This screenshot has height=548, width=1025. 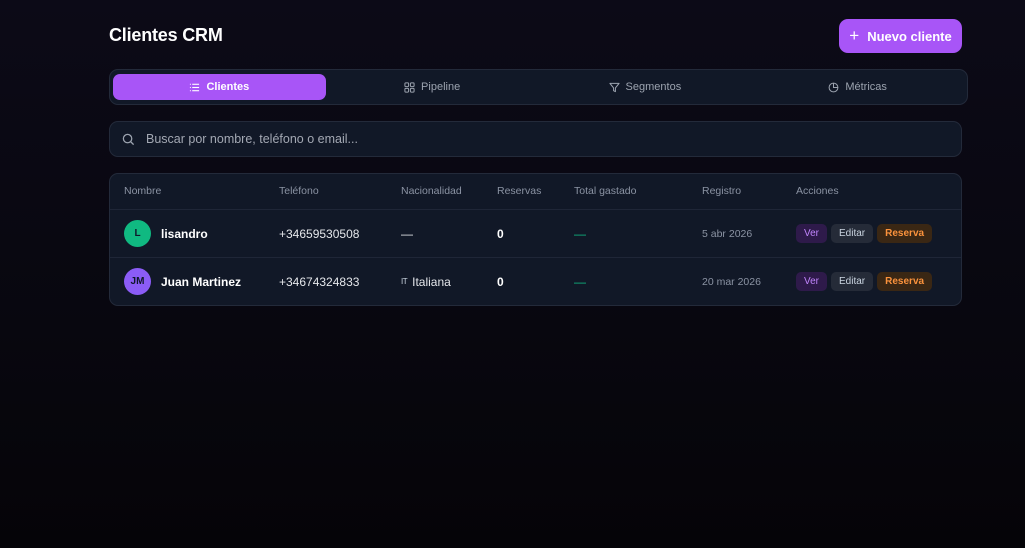 What do you see at coordinates (431, 281) in the screenshot?
I see `client-nationality: Italiana` at bounding box center [431, 281].